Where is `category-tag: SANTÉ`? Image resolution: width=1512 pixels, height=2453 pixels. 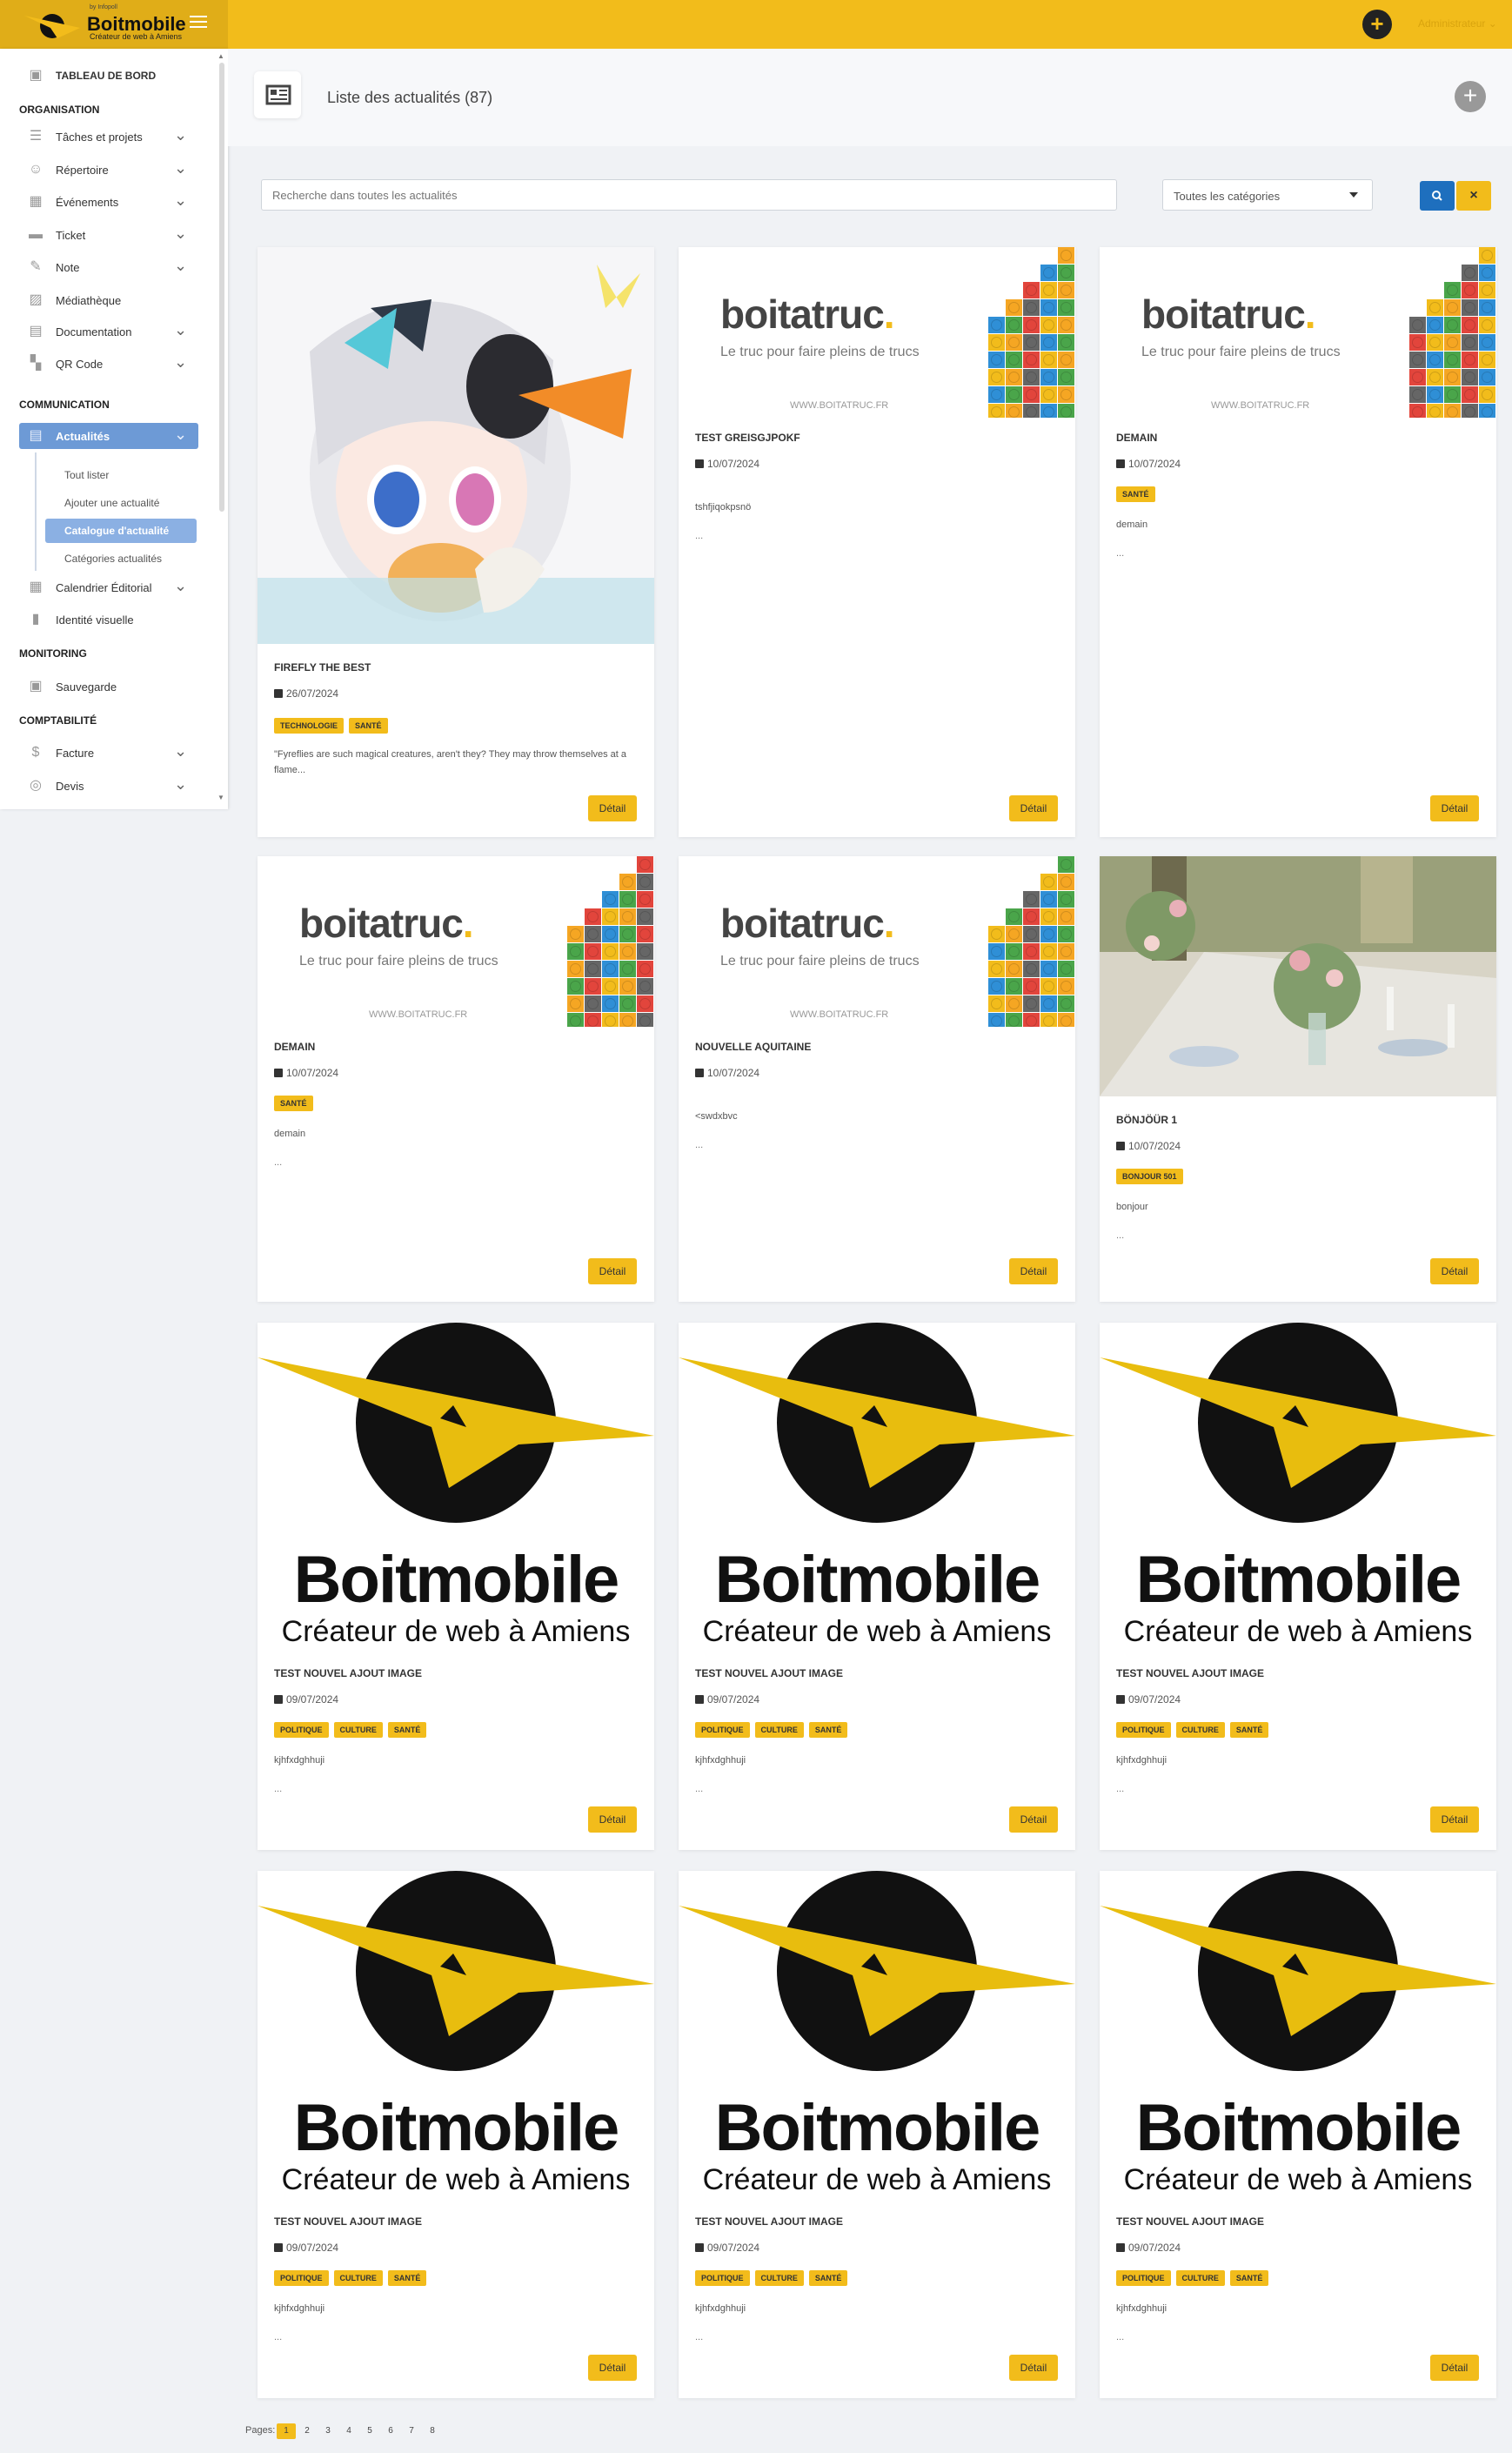 category-tag: SANTÉ is located at coordinates (1136, 494).